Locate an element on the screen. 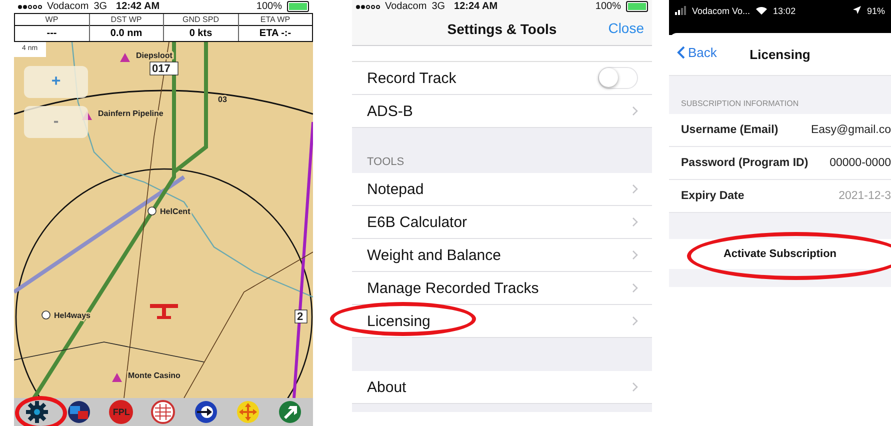 This screenshot has width=891, height=426. row-label: Notepad is located at coordinates (396, 189).